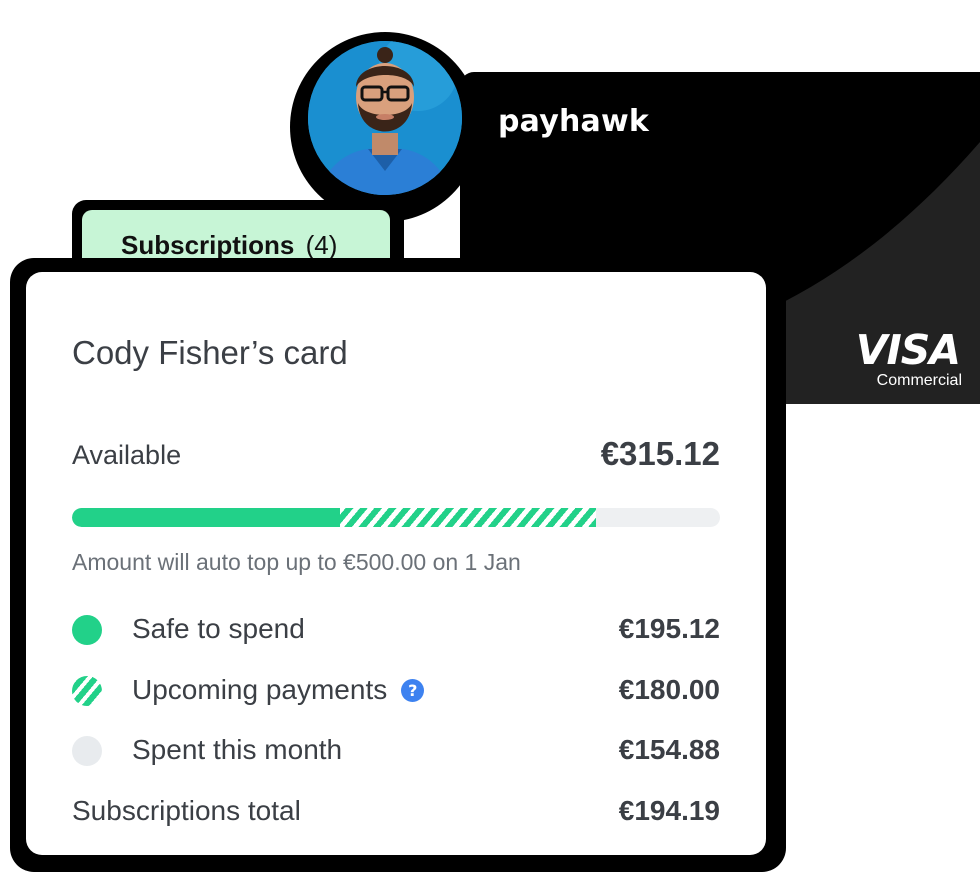  Describe the element at coordinates (218, 628) in the screenshot. I see `breakdown-label: Safe to spend` at that location.